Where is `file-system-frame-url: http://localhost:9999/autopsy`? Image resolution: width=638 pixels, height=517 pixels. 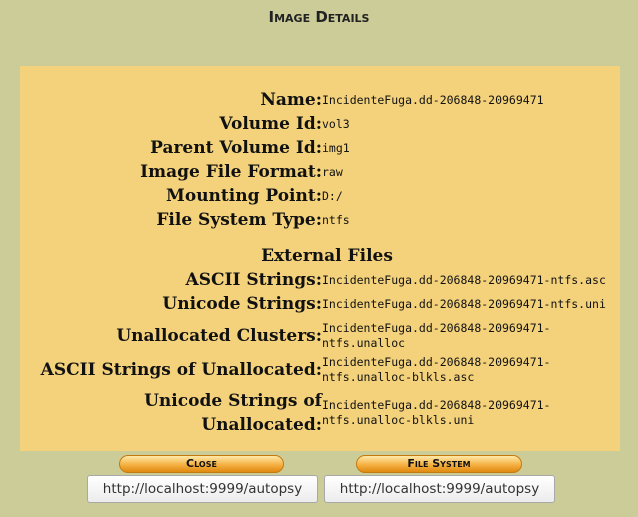 file-system-frame-url: http://localhost:9999/autopsy is located at coordinates (439, 489).